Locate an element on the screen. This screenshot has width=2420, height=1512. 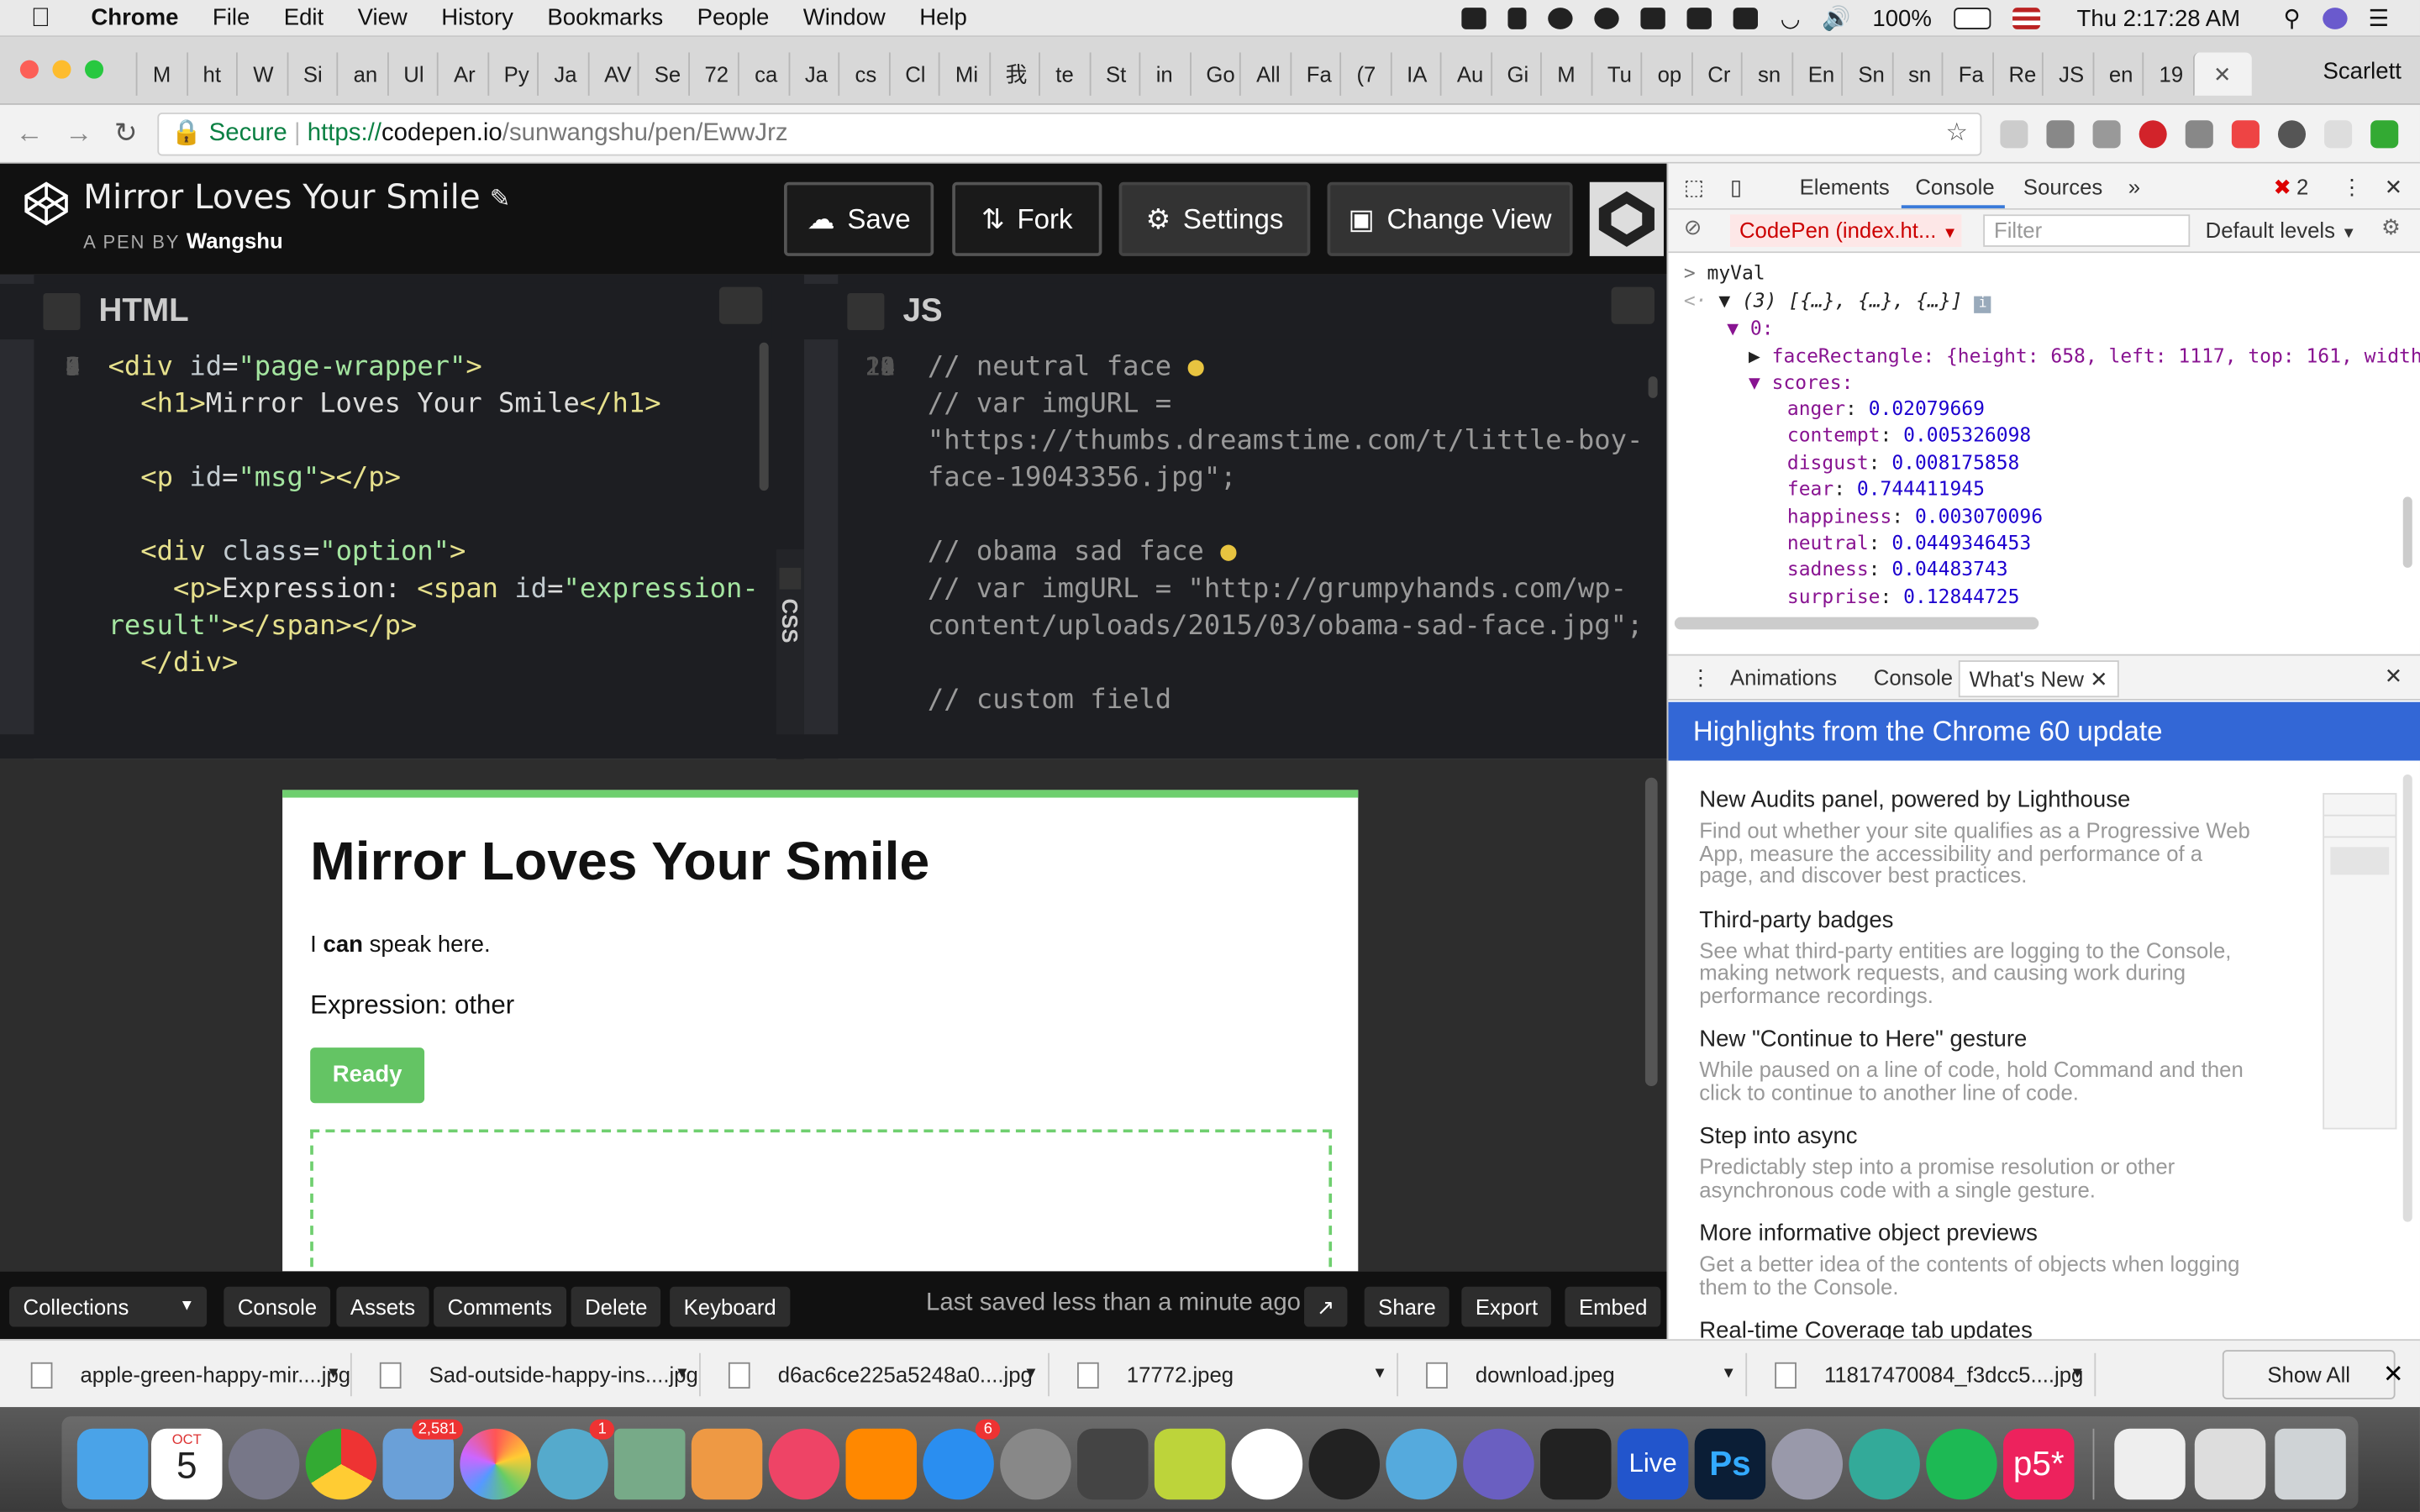
score-row: sadness: 0.04483743 is located at coordinates (1915, 569).